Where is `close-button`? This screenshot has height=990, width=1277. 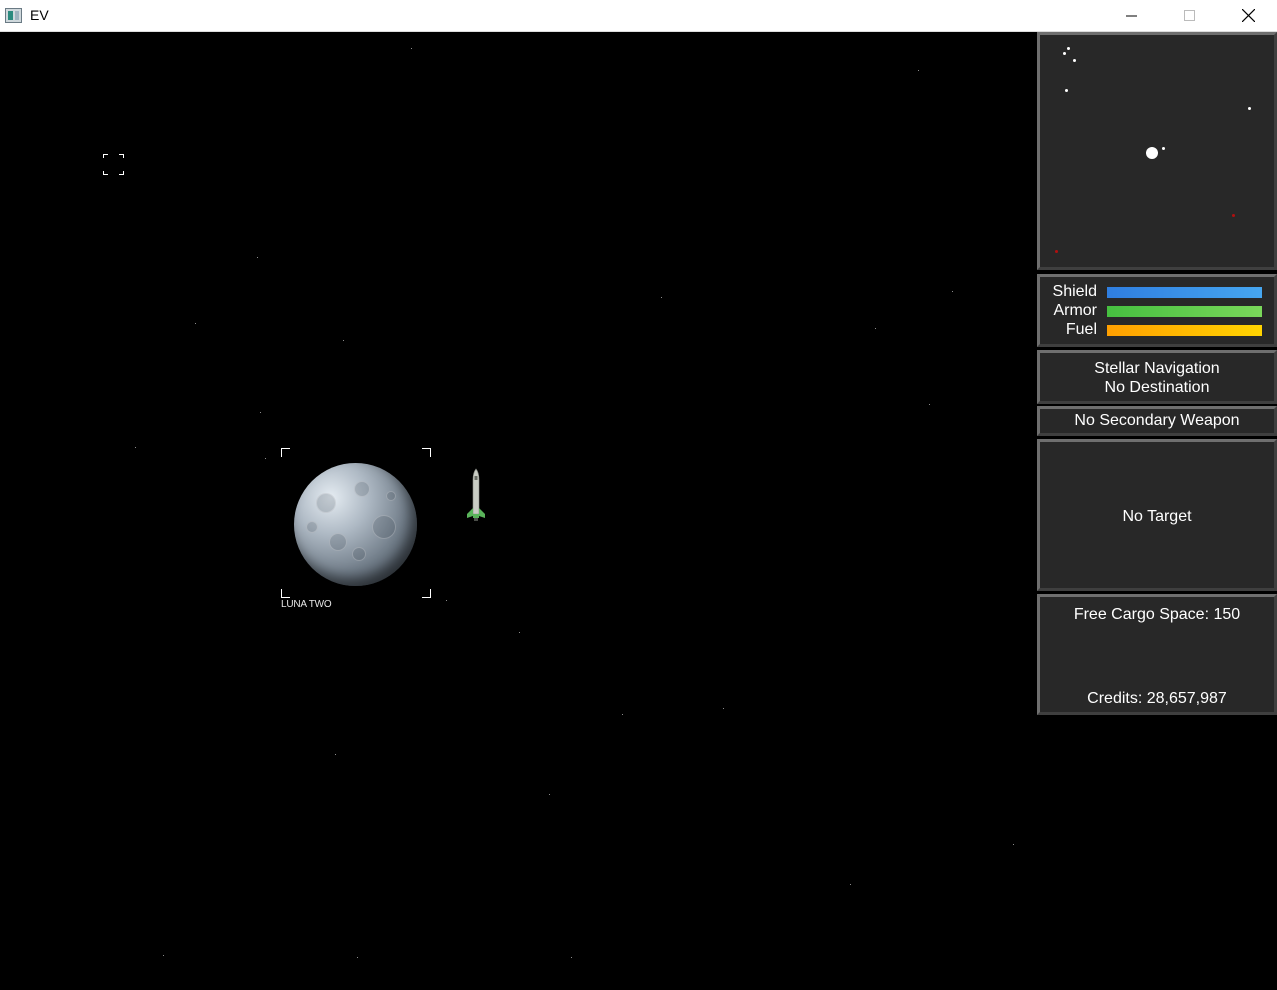
close-button is located at coordinates (1248, 15).